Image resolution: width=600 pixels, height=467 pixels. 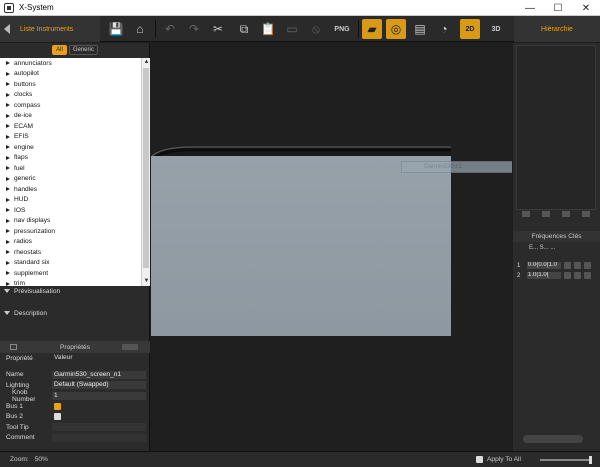 What do you see at coordinates (444, 29) in the screenshot?
I see `clock-gauge-icon: ◔` at bounding box center [444, 29].